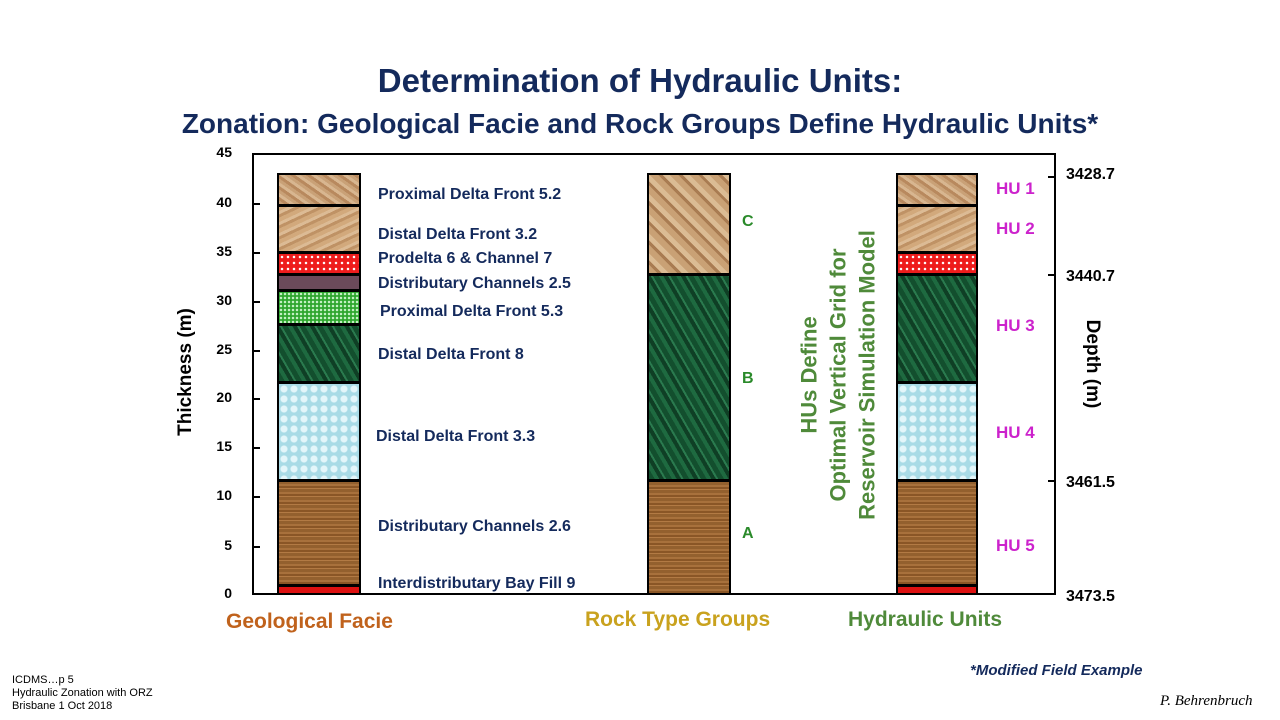 The image size is (1280, 720). I want to click on rock-group-label: A, so click(748, 533).